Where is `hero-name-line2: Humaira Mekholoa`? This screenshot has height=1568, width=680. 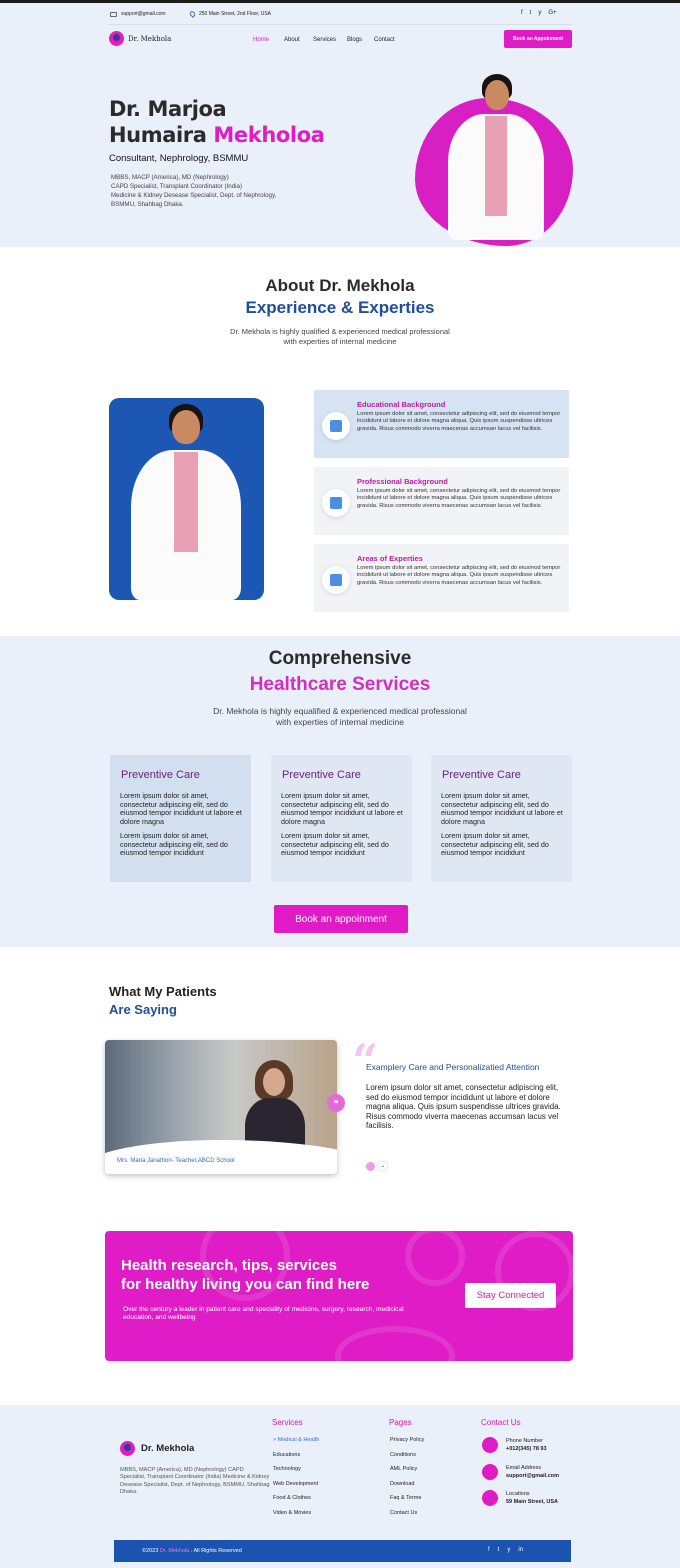
hero-name-line2: Humaira Mekholoa is located at coordinates (217, 135).